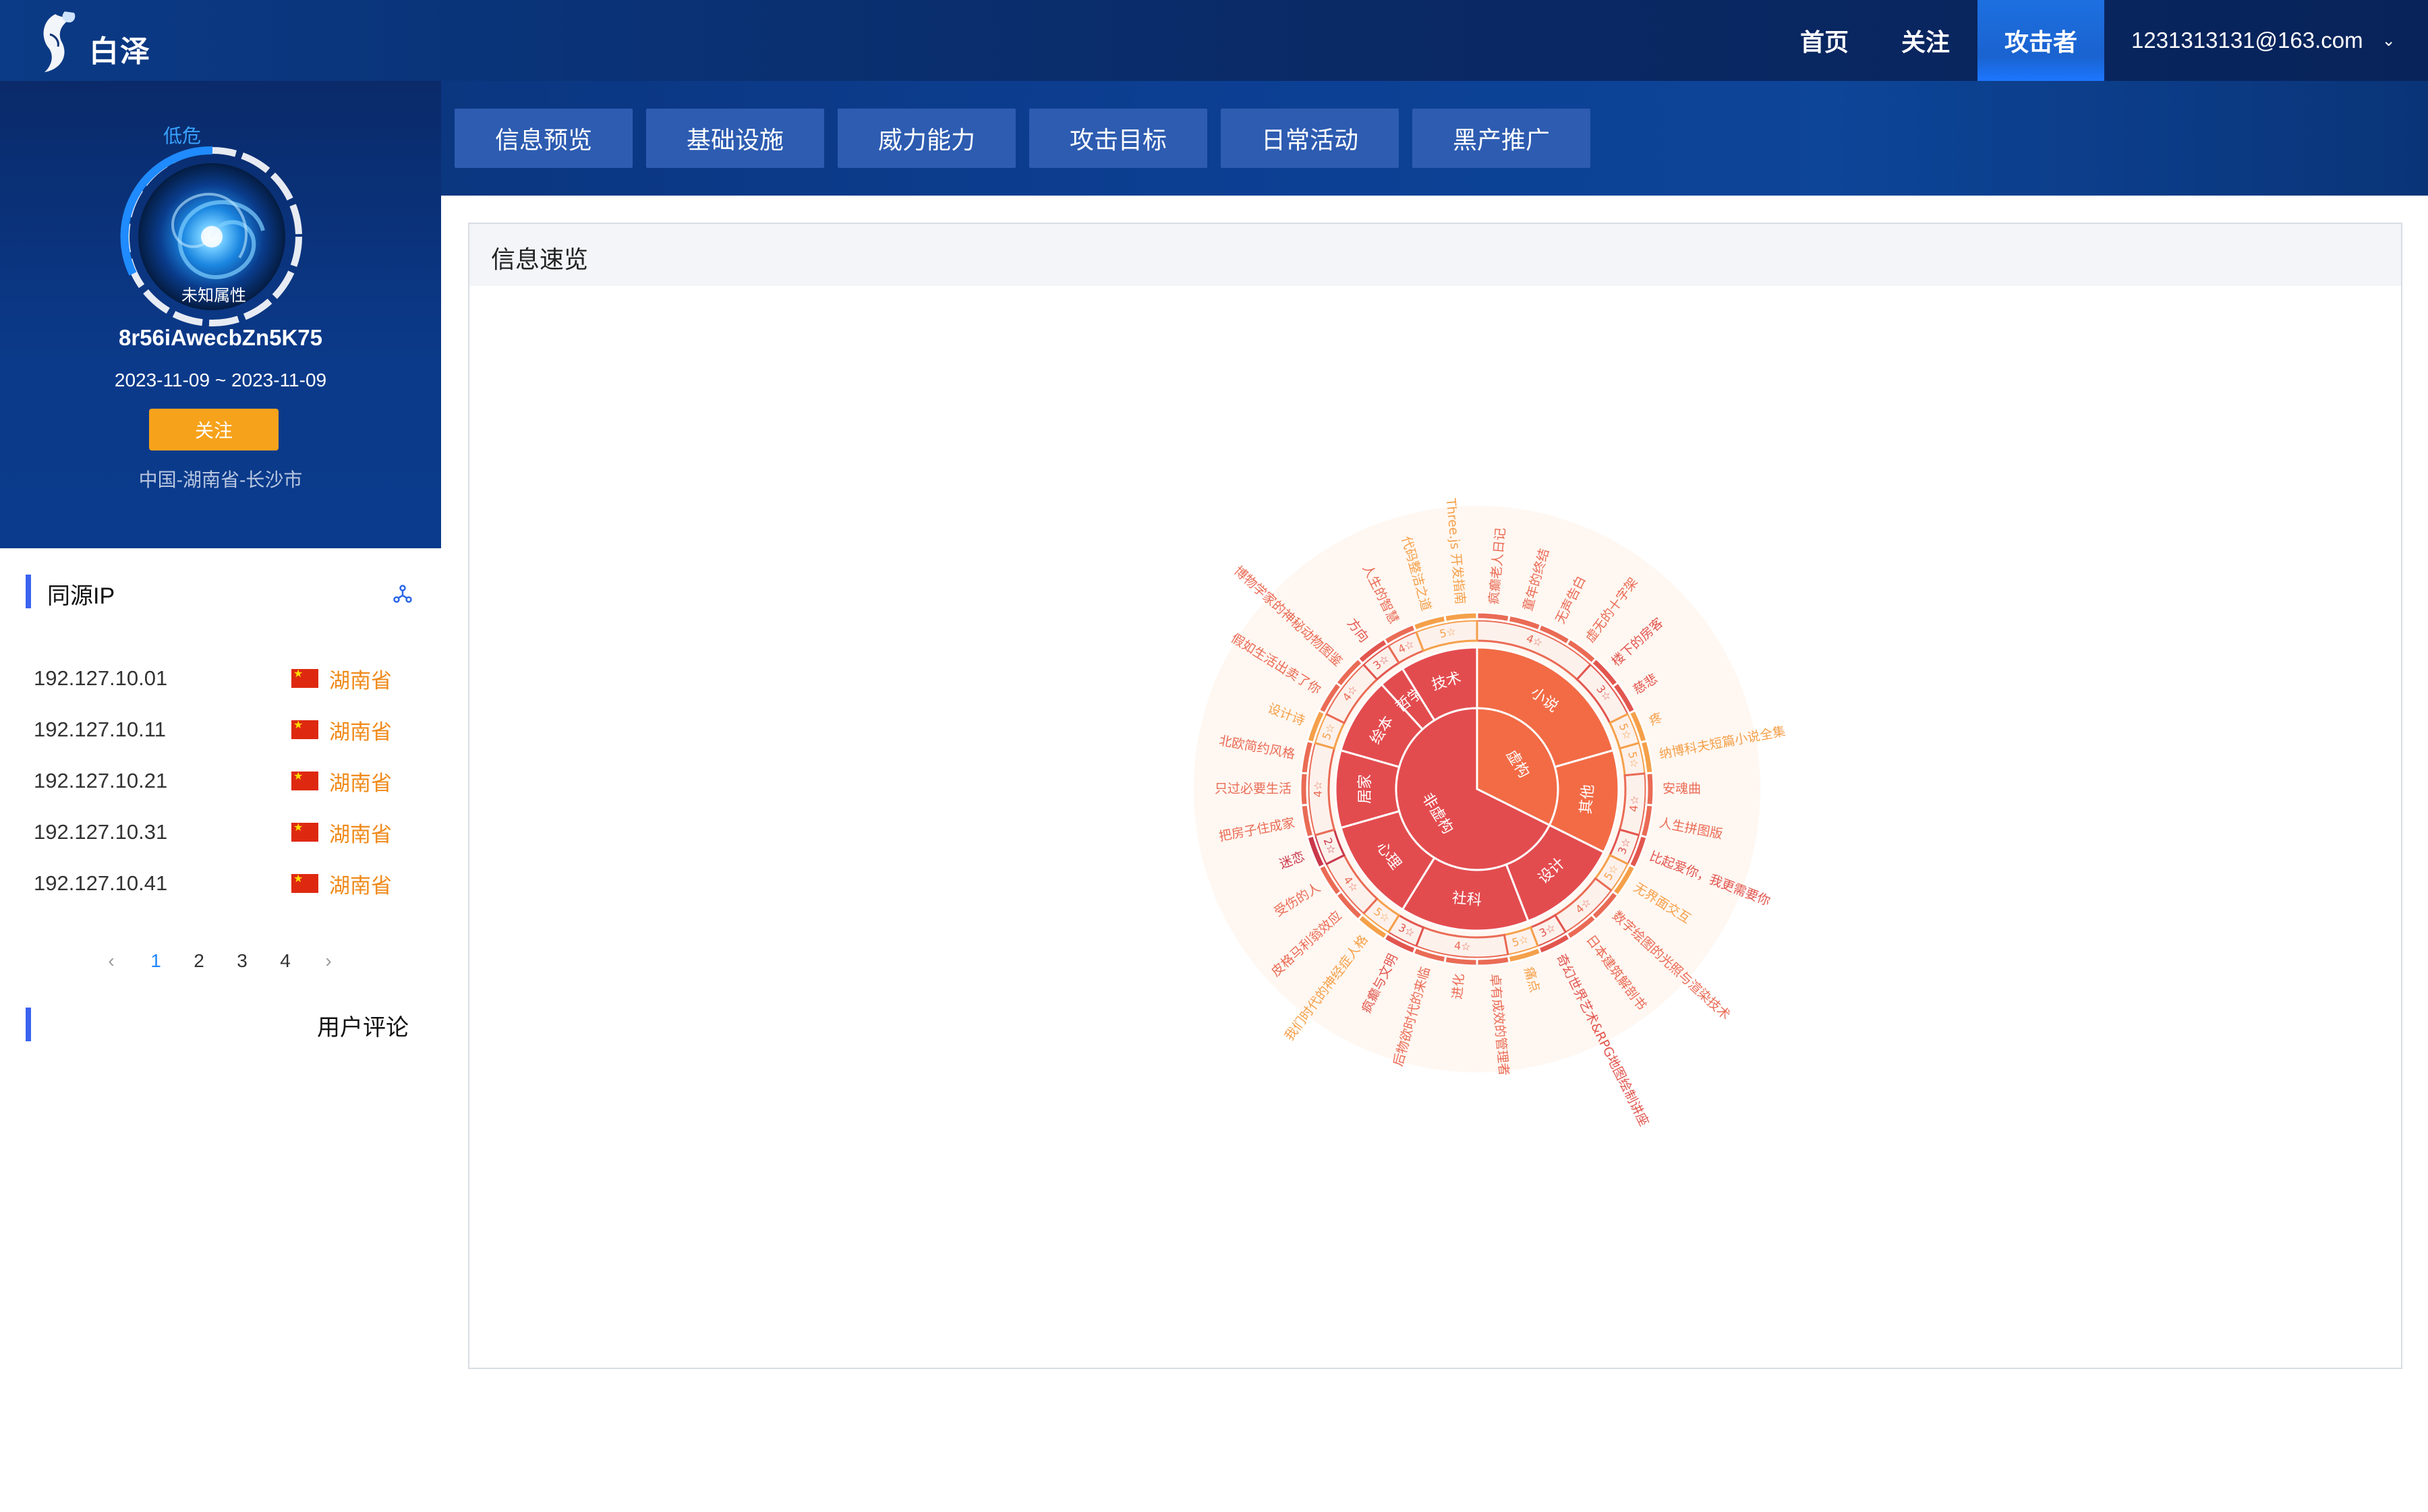 This screenshot has width=2428, height=1512. I want to click on panel-title: 信息速览, so click(540, 259).